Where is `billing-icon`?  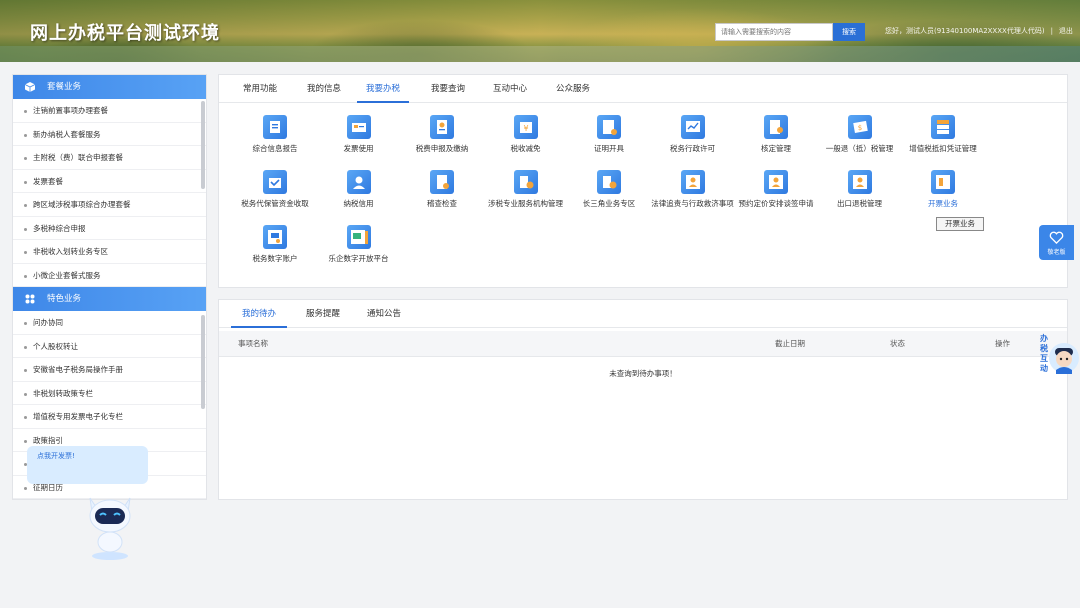 billing-icon is located at coordinates (943, 182).